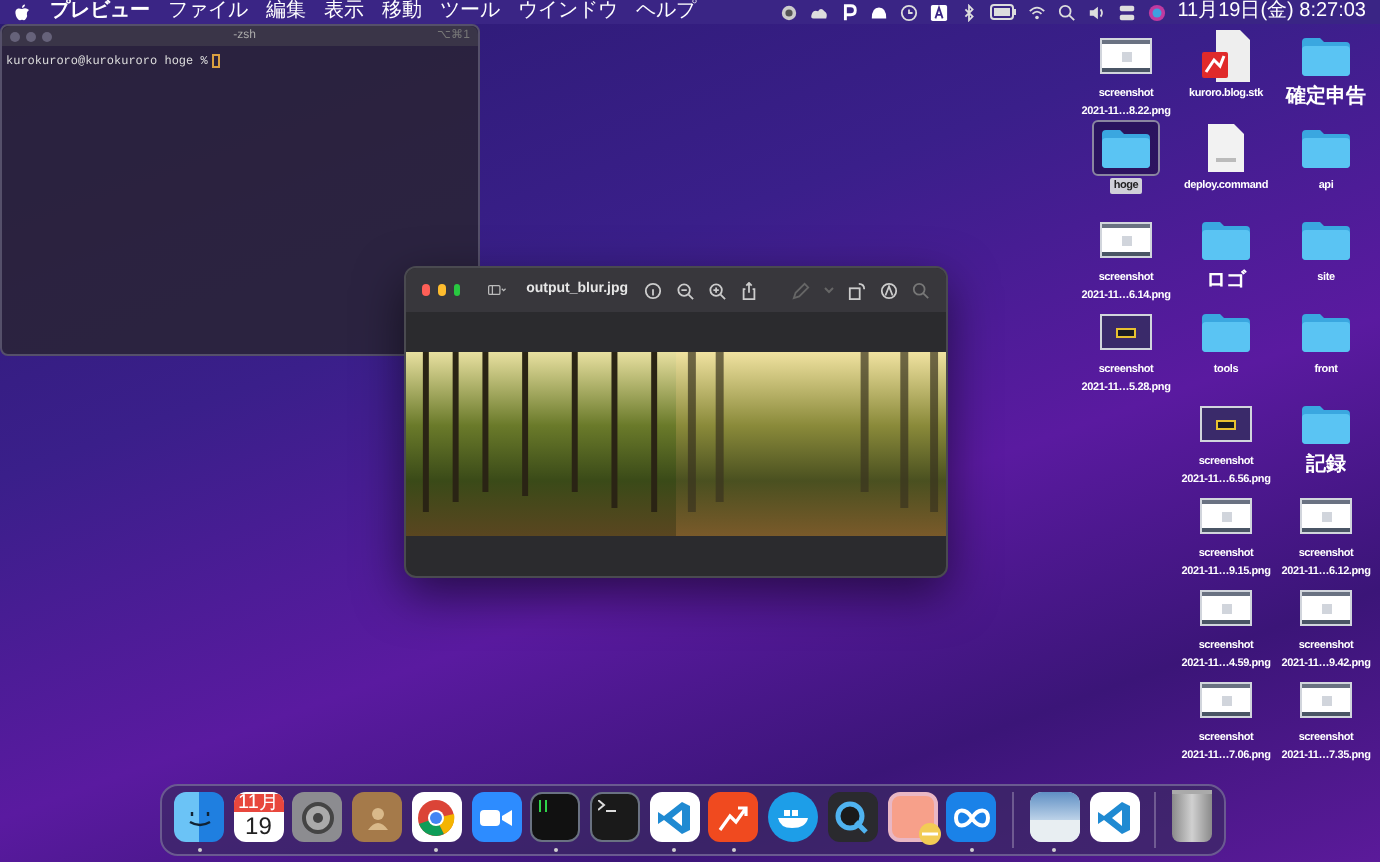 The width and height of the screenshot is (1380, 862). Describe the element at coordinates (889, 290) in the screenshot. I see `markup-icon` at that location.